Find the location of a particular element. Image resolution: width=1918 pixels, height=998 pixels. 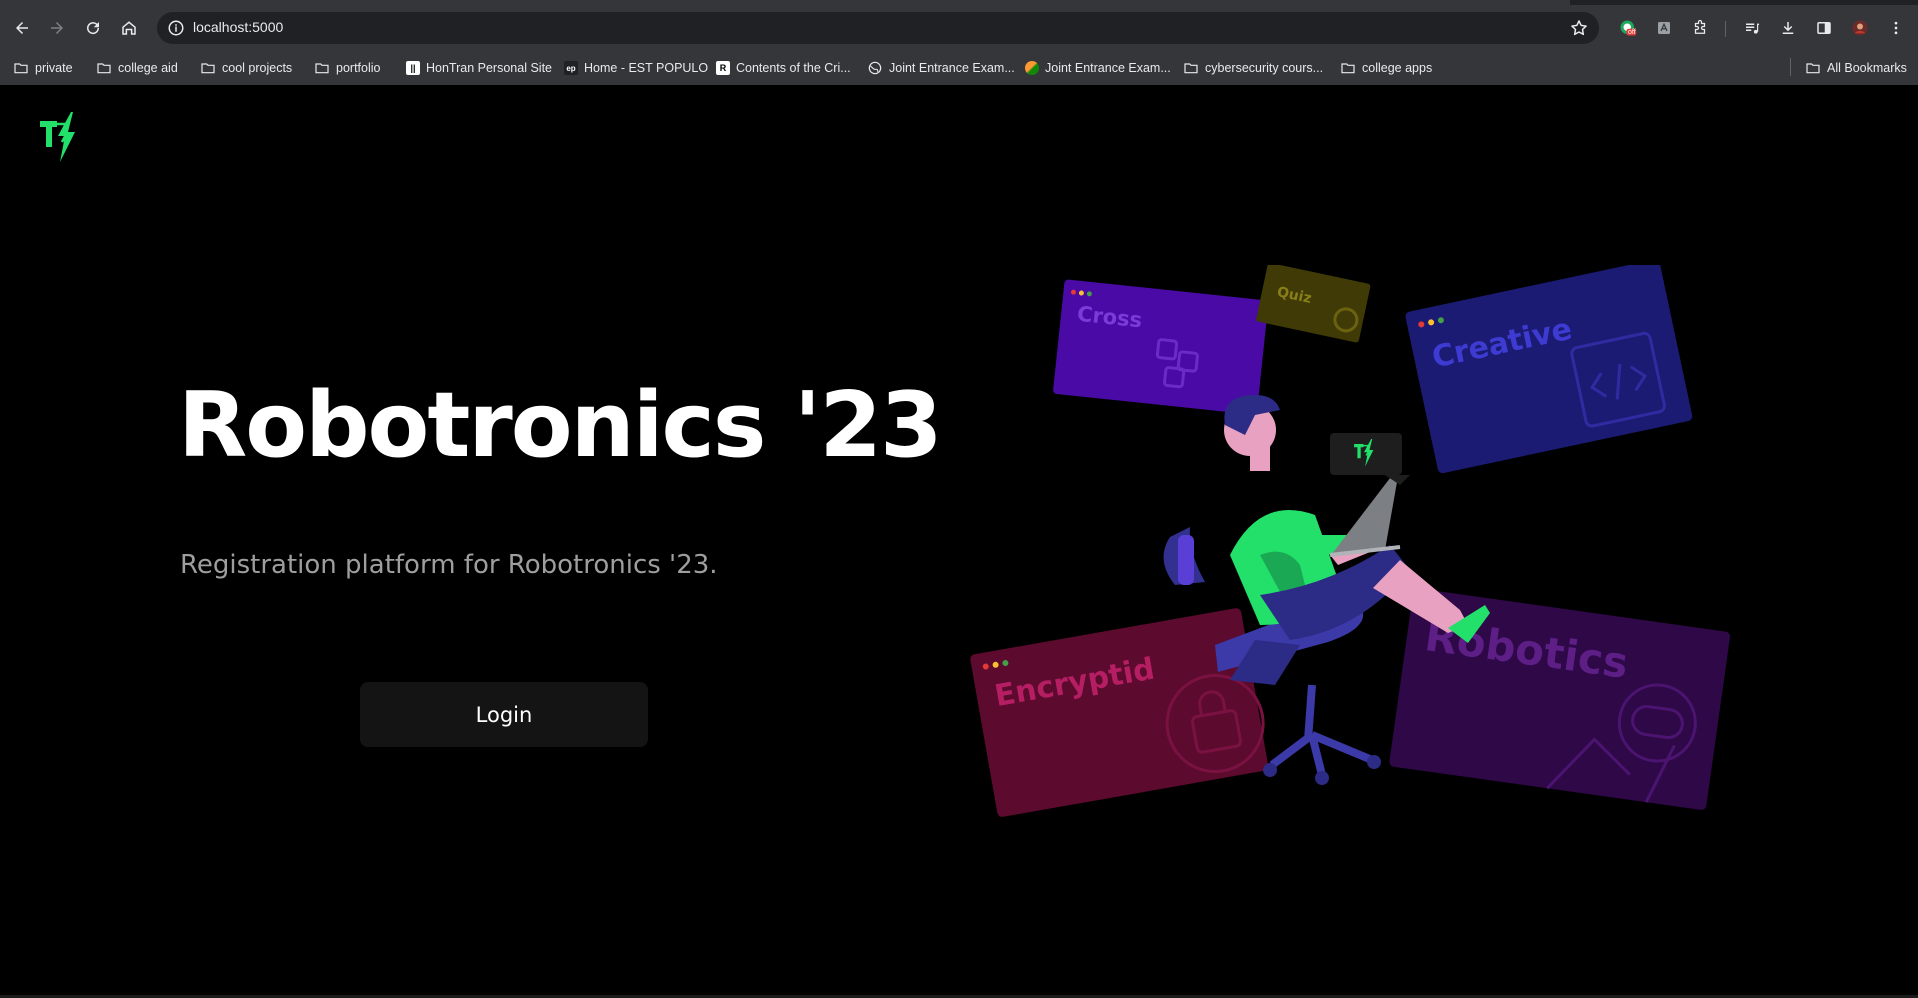

side-panel-button is located at coordinates (1824, 28).